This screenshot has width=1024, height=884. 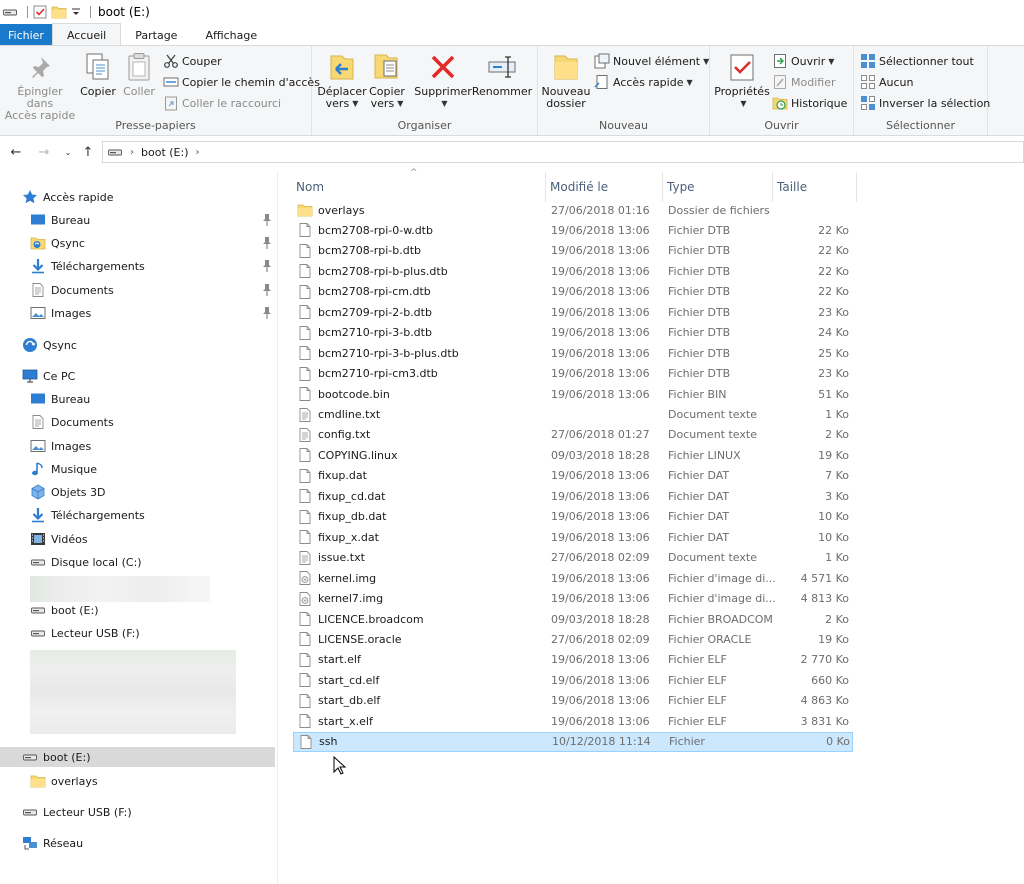 What do you see at coordinates (60, 313) in the screenshot?
I see `nav-quick-pictures: Images` at bounding box center [60, 313].